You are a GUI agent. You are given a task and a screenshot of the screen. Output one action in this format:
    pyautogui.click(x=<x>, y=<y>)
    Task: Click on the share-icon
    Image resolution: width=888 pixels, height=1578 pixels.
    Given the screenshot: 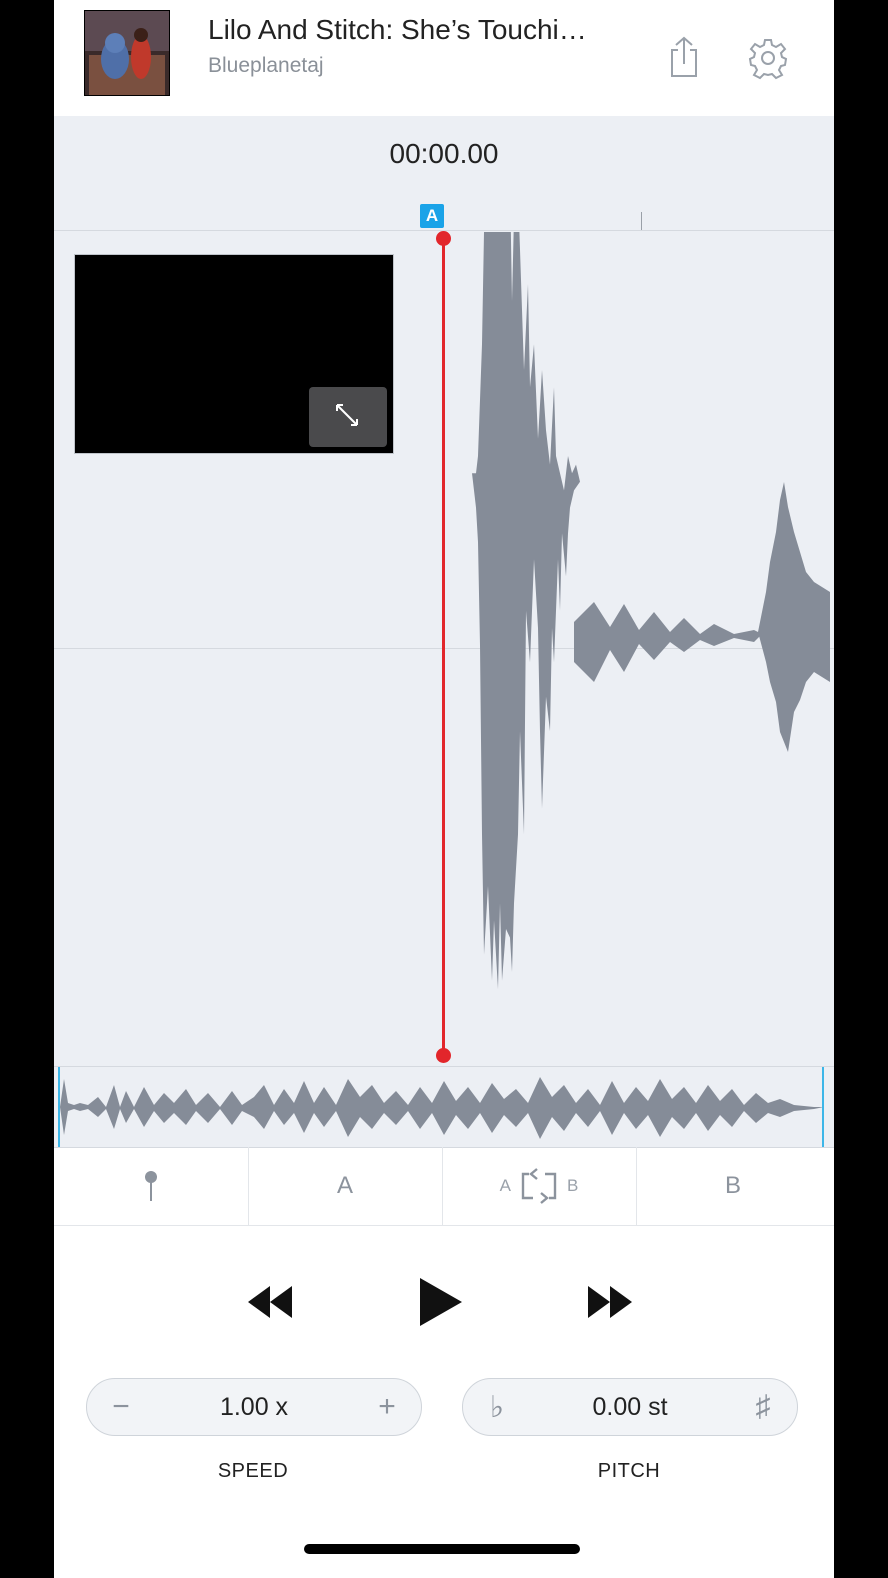 What is the action you would take?
    pyautogui.click(x=684, y=56)
    